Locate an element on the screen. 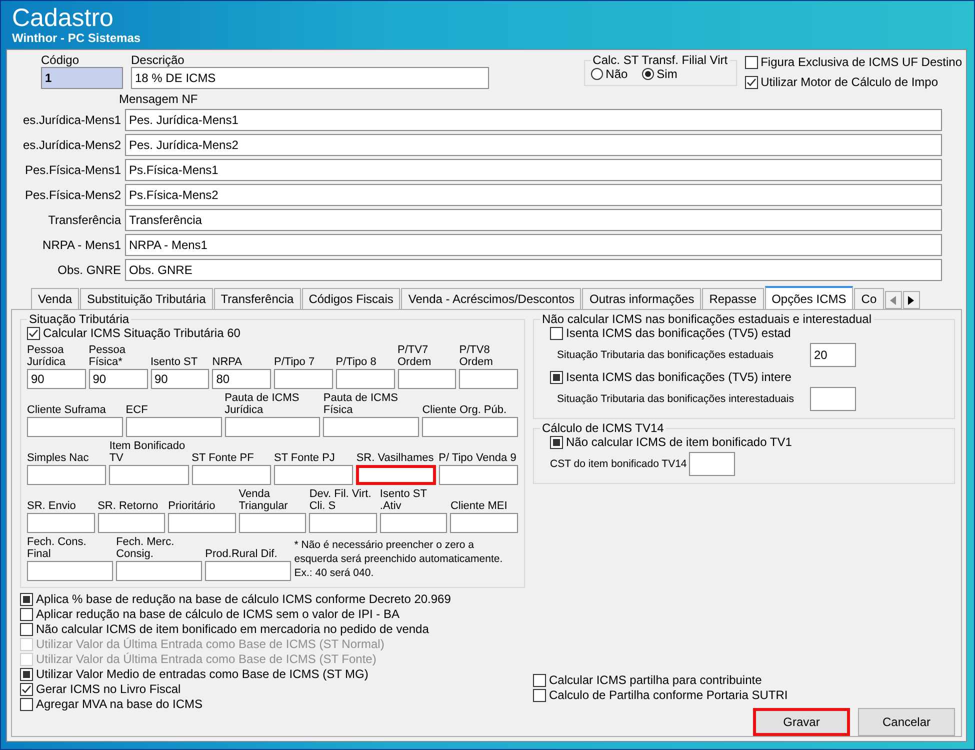 The image size is (975, 750). field-label: Prioritário is located at coordinates (192, 506).